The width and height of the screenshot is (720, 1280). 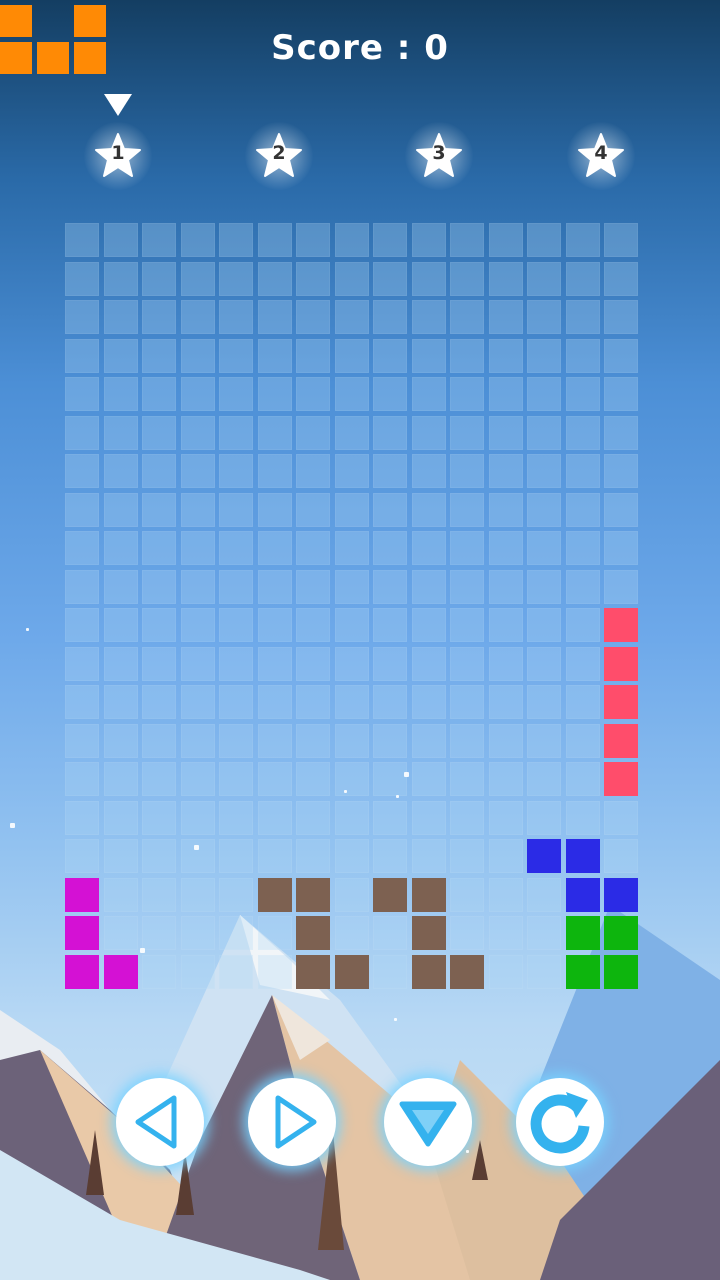 What do you see at coordinates (621, 779) in the screenshot?
I see `red-i-piece-block` at bounding box center [621, 779].